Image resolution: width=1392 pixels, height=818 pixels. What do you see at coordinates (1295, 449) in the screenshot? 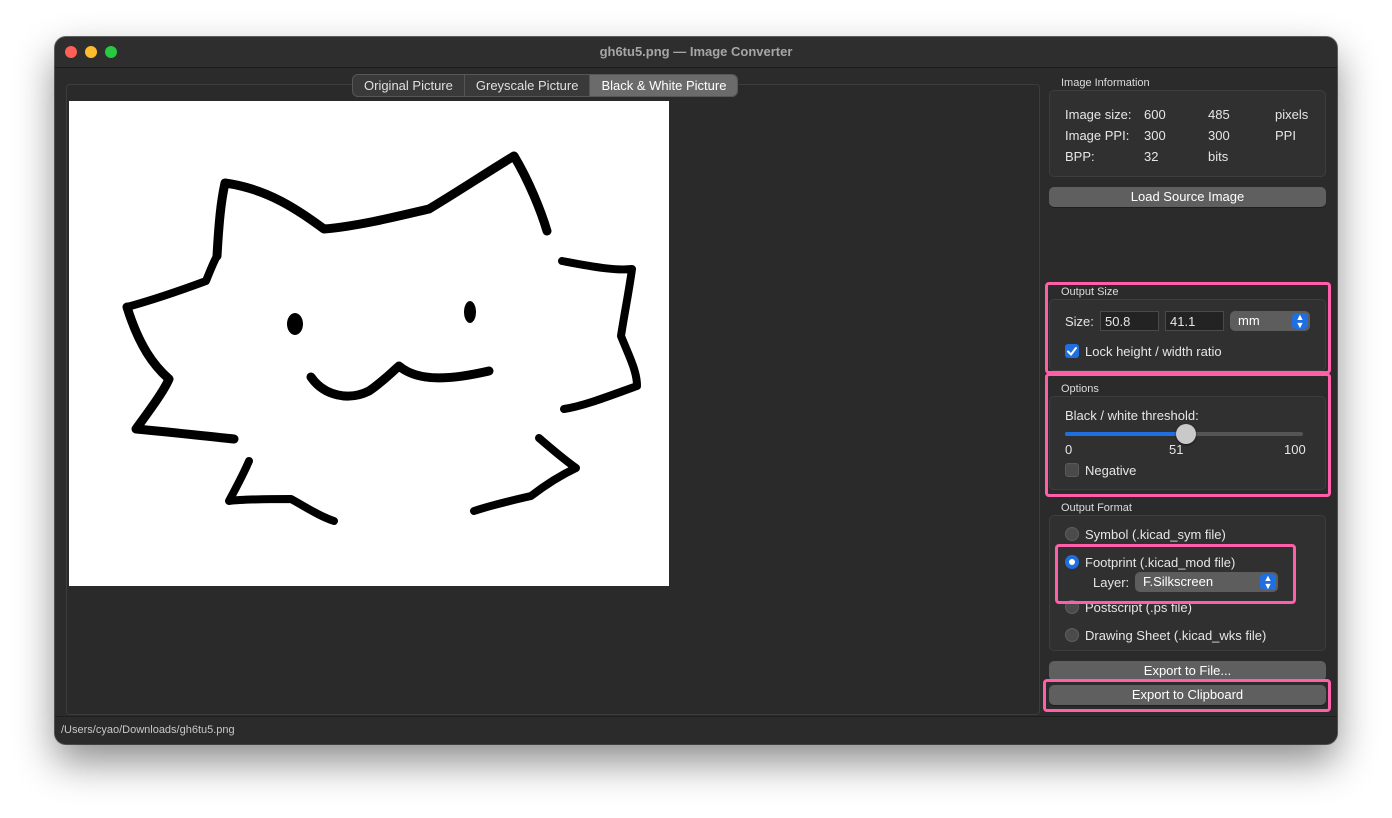
I see `slider-max-label: 100` at bounding box center [1295, 449].